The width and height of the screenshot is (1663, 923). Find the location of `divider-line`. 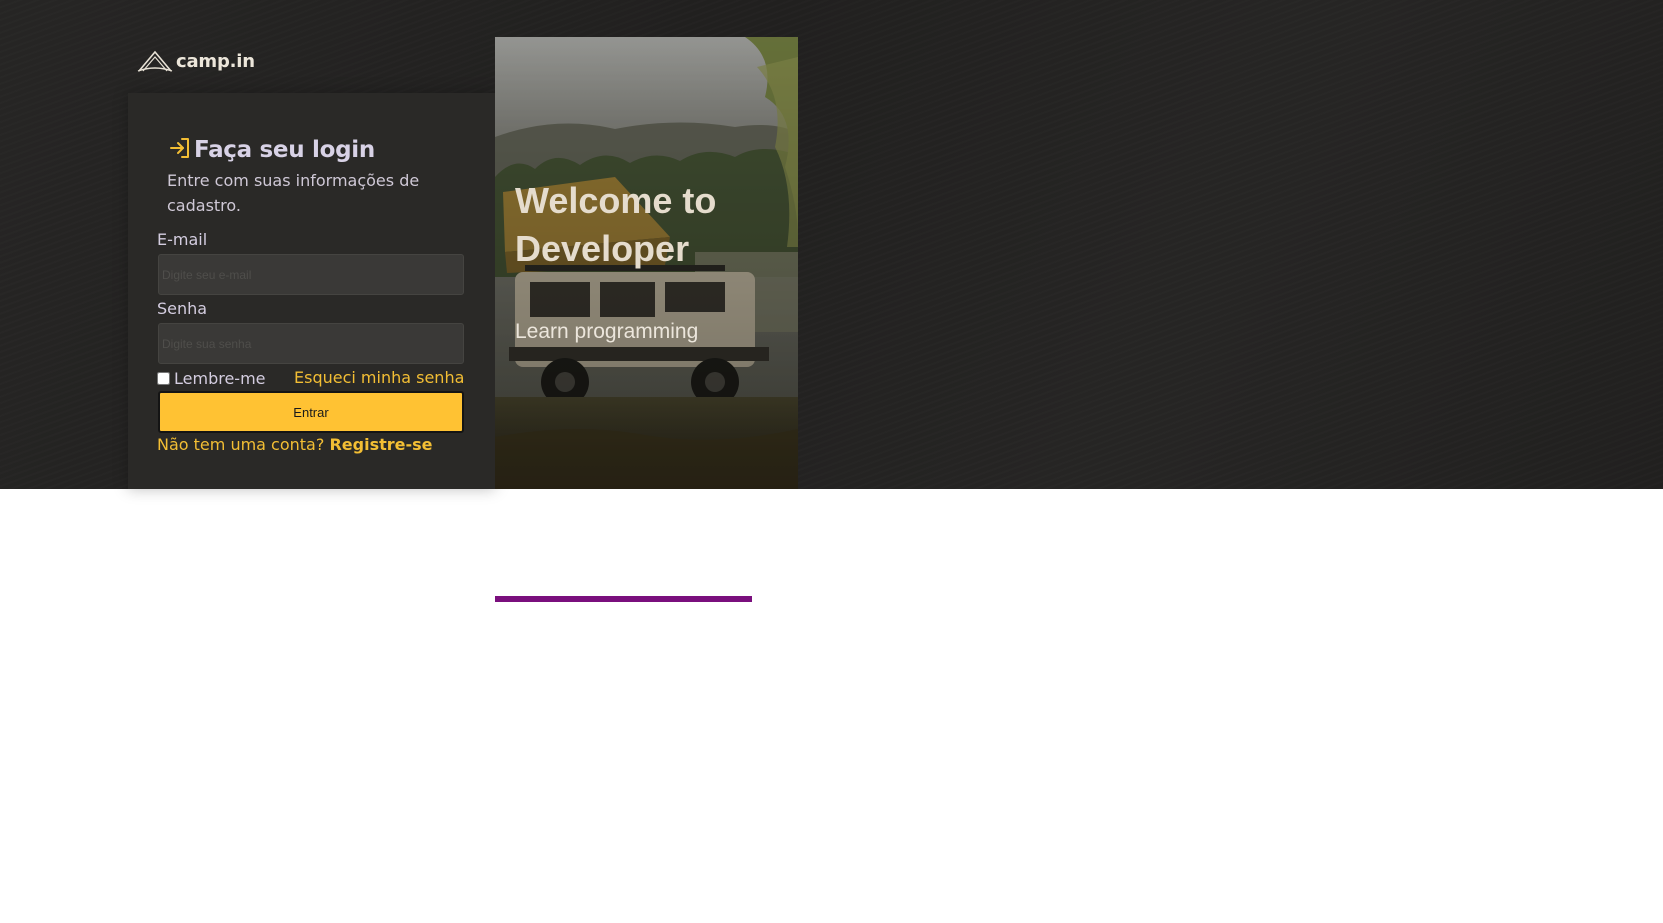

divider-line is located at coordinates (623, 599).